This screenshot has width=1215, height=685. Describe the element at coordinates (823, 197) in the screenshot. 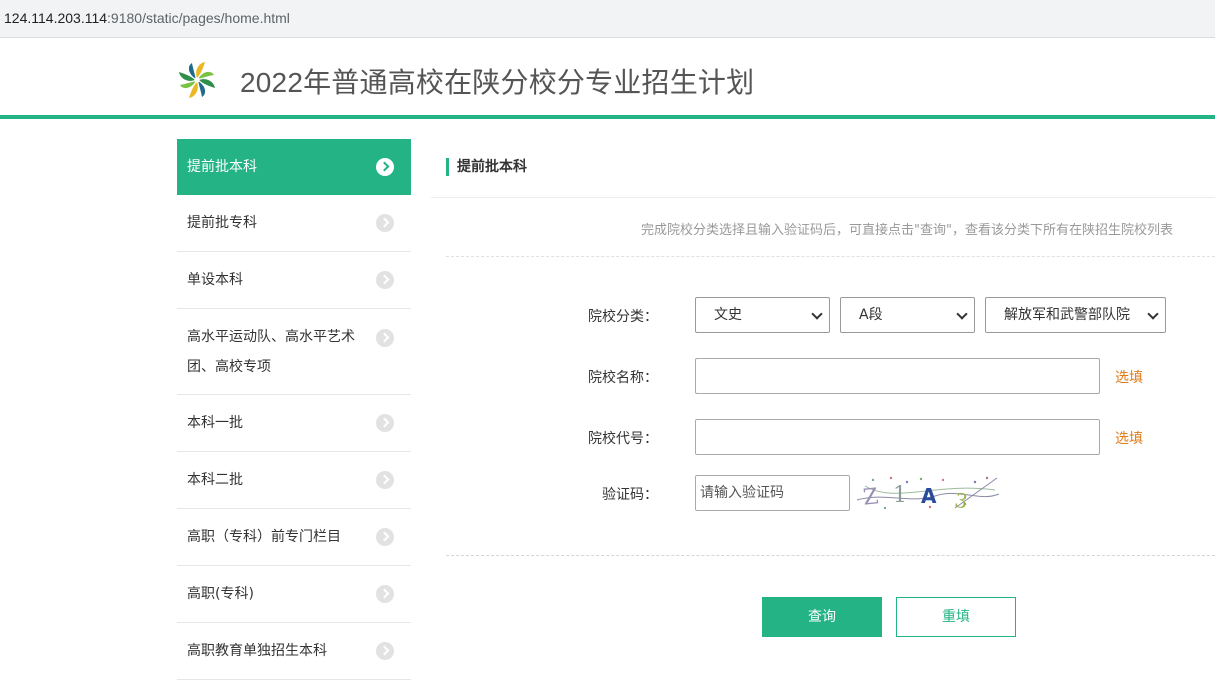

I see `section-divider` at that location.